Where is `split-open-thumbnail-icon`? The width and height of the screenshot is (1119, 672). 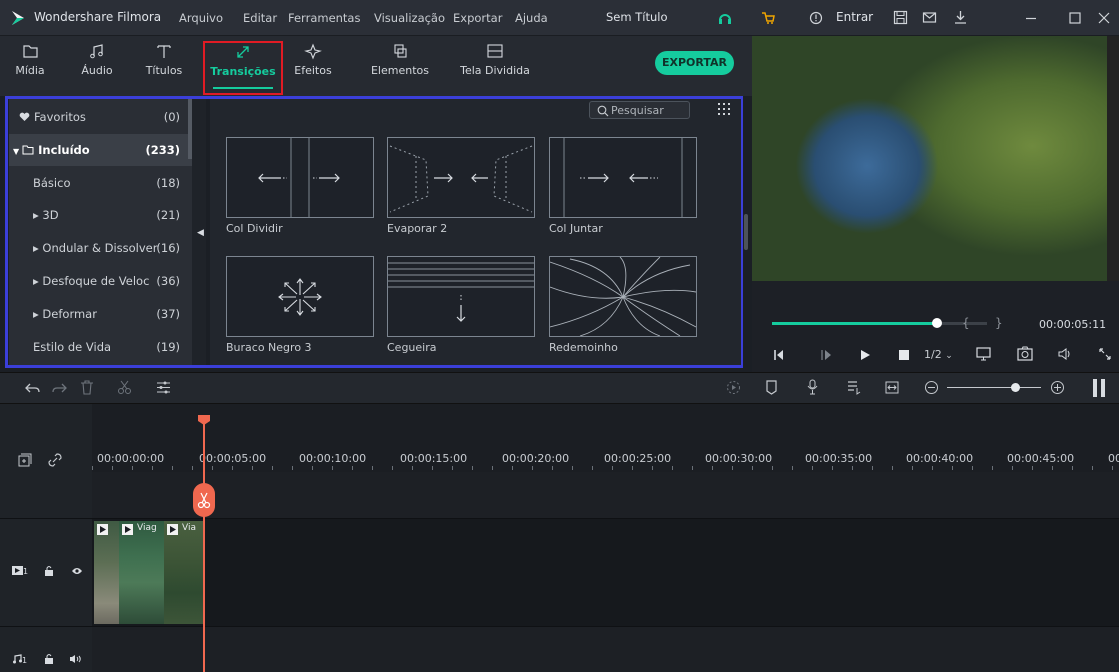 split-open-thumbnail-icon is located at coordinates (299, 177).